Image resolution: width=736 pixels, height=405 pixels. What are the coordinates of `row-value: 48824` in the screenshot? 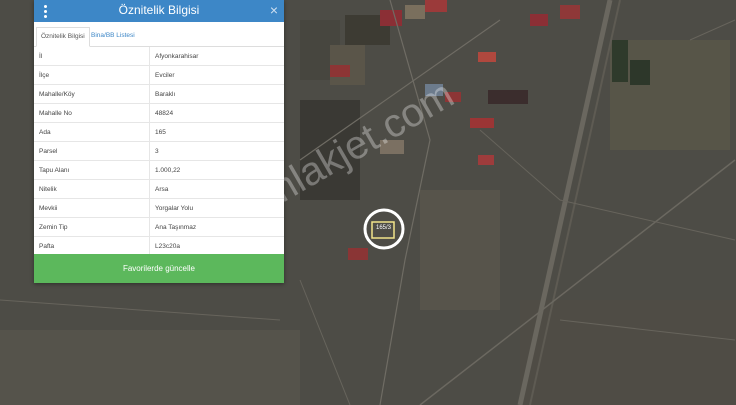 It's located at (216, 113).